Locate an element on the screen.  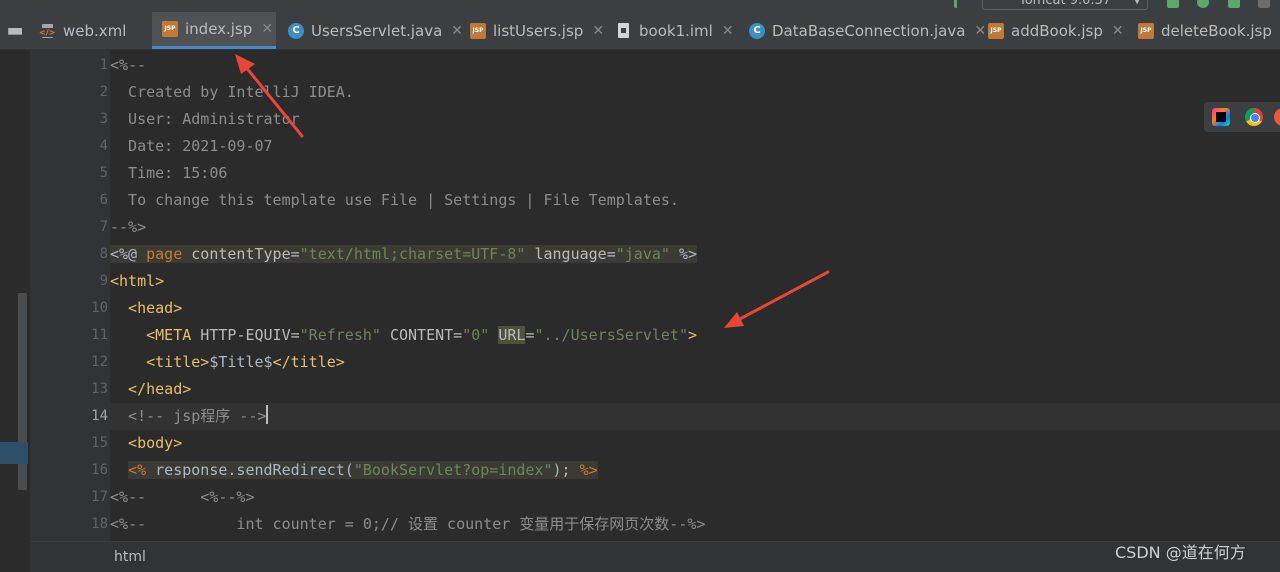
code-line: User: Administrator is located at coordinates (205, 119).